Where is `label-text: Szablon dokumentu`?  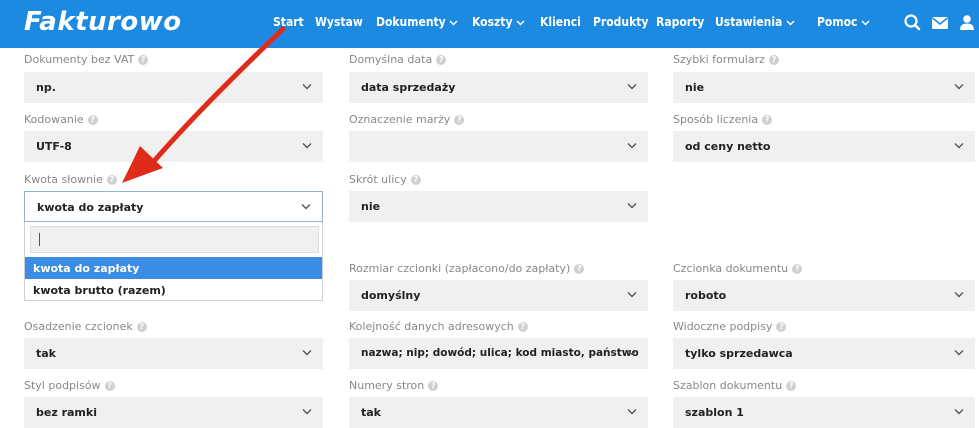 label-text: Szablon dokumentu is located at coordinates (728, 385).